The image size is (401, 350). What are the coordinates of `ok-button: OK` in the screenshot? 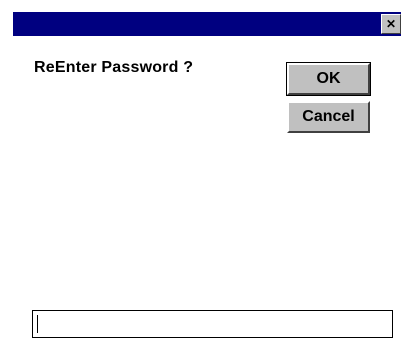 It's located at (328, 79).